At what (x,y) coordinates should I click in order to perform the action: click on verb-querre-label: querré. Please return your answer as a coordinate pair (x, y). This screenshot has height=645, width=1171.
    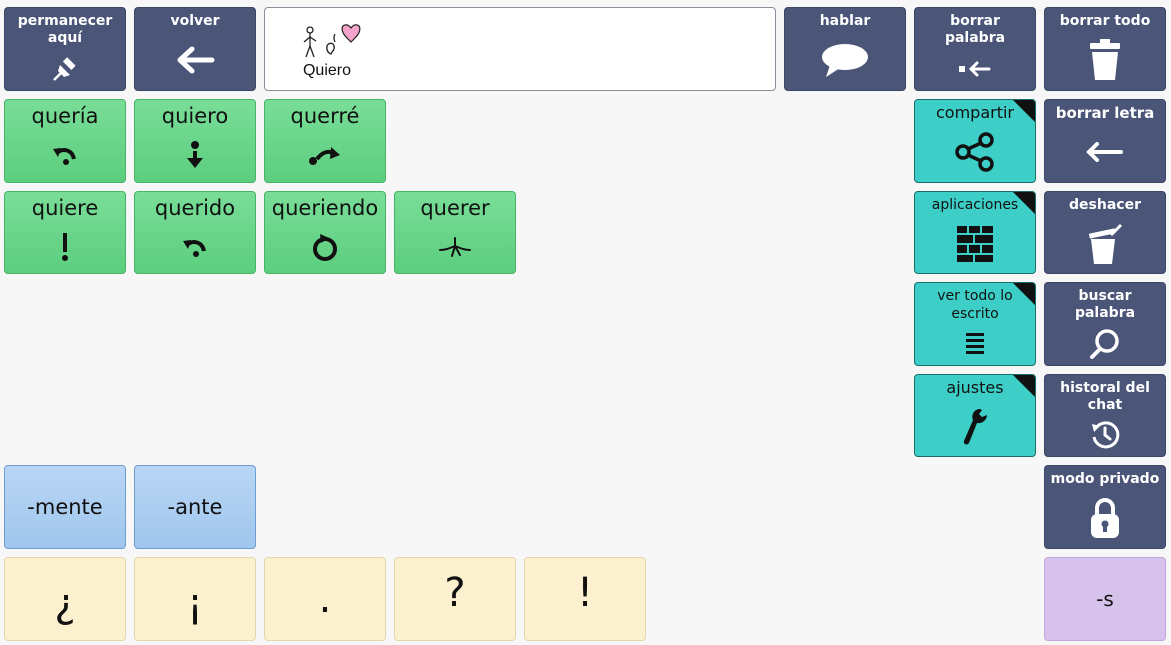
    Looking at the image, I should click on (325, 116).